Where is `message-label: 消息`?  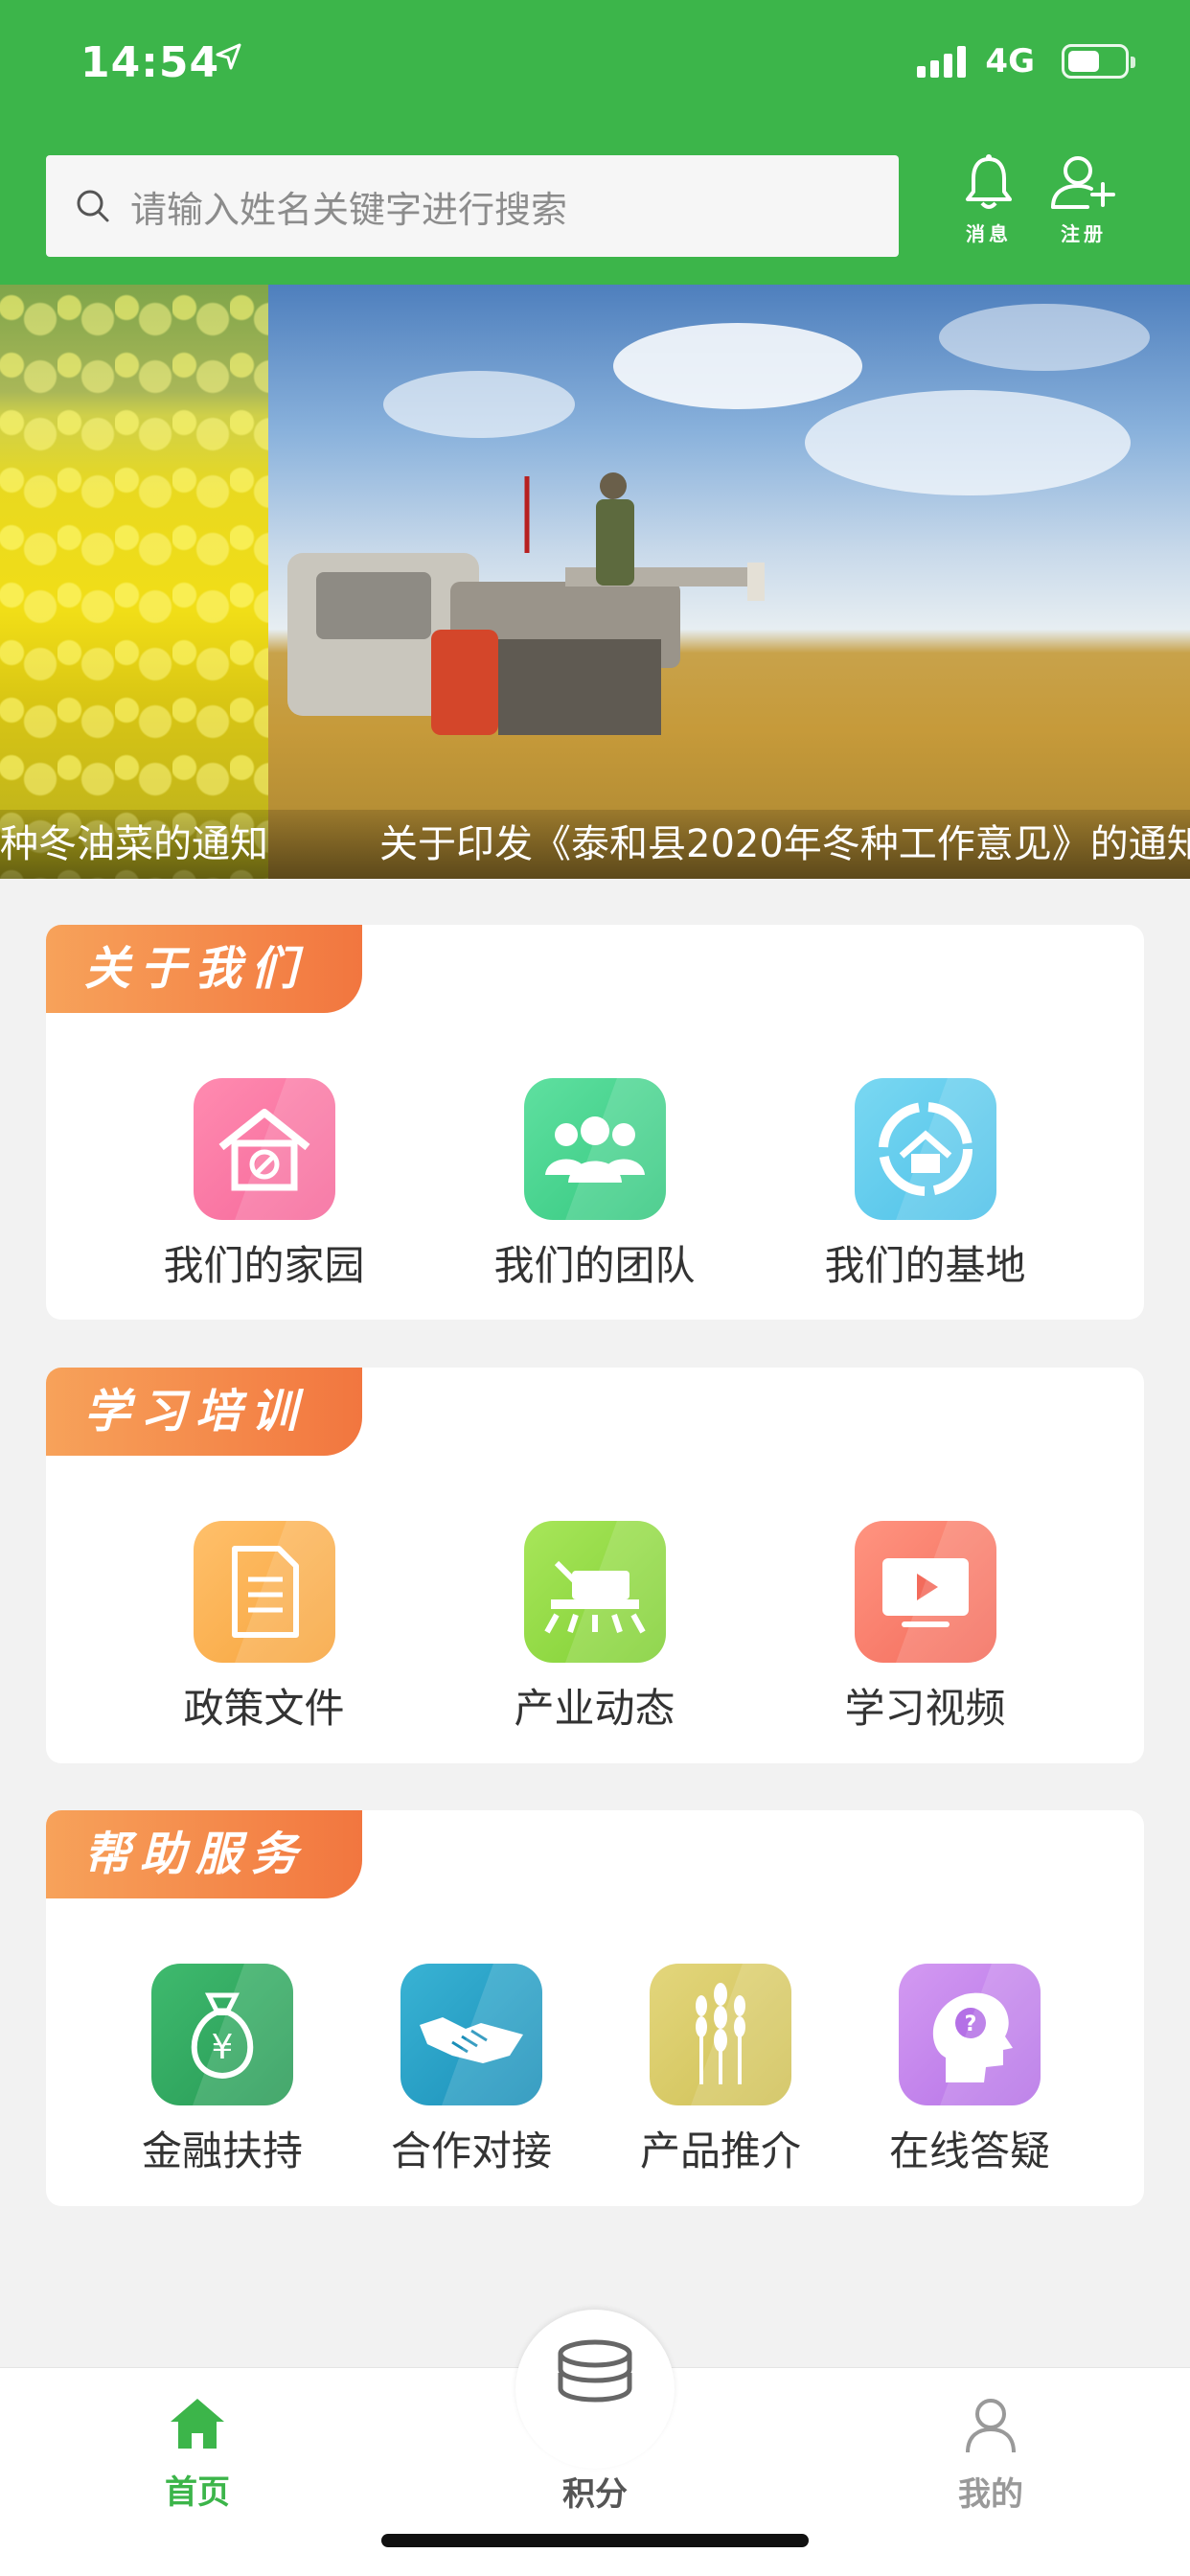
message-label: 消息 is located at coordinates (989, 233).